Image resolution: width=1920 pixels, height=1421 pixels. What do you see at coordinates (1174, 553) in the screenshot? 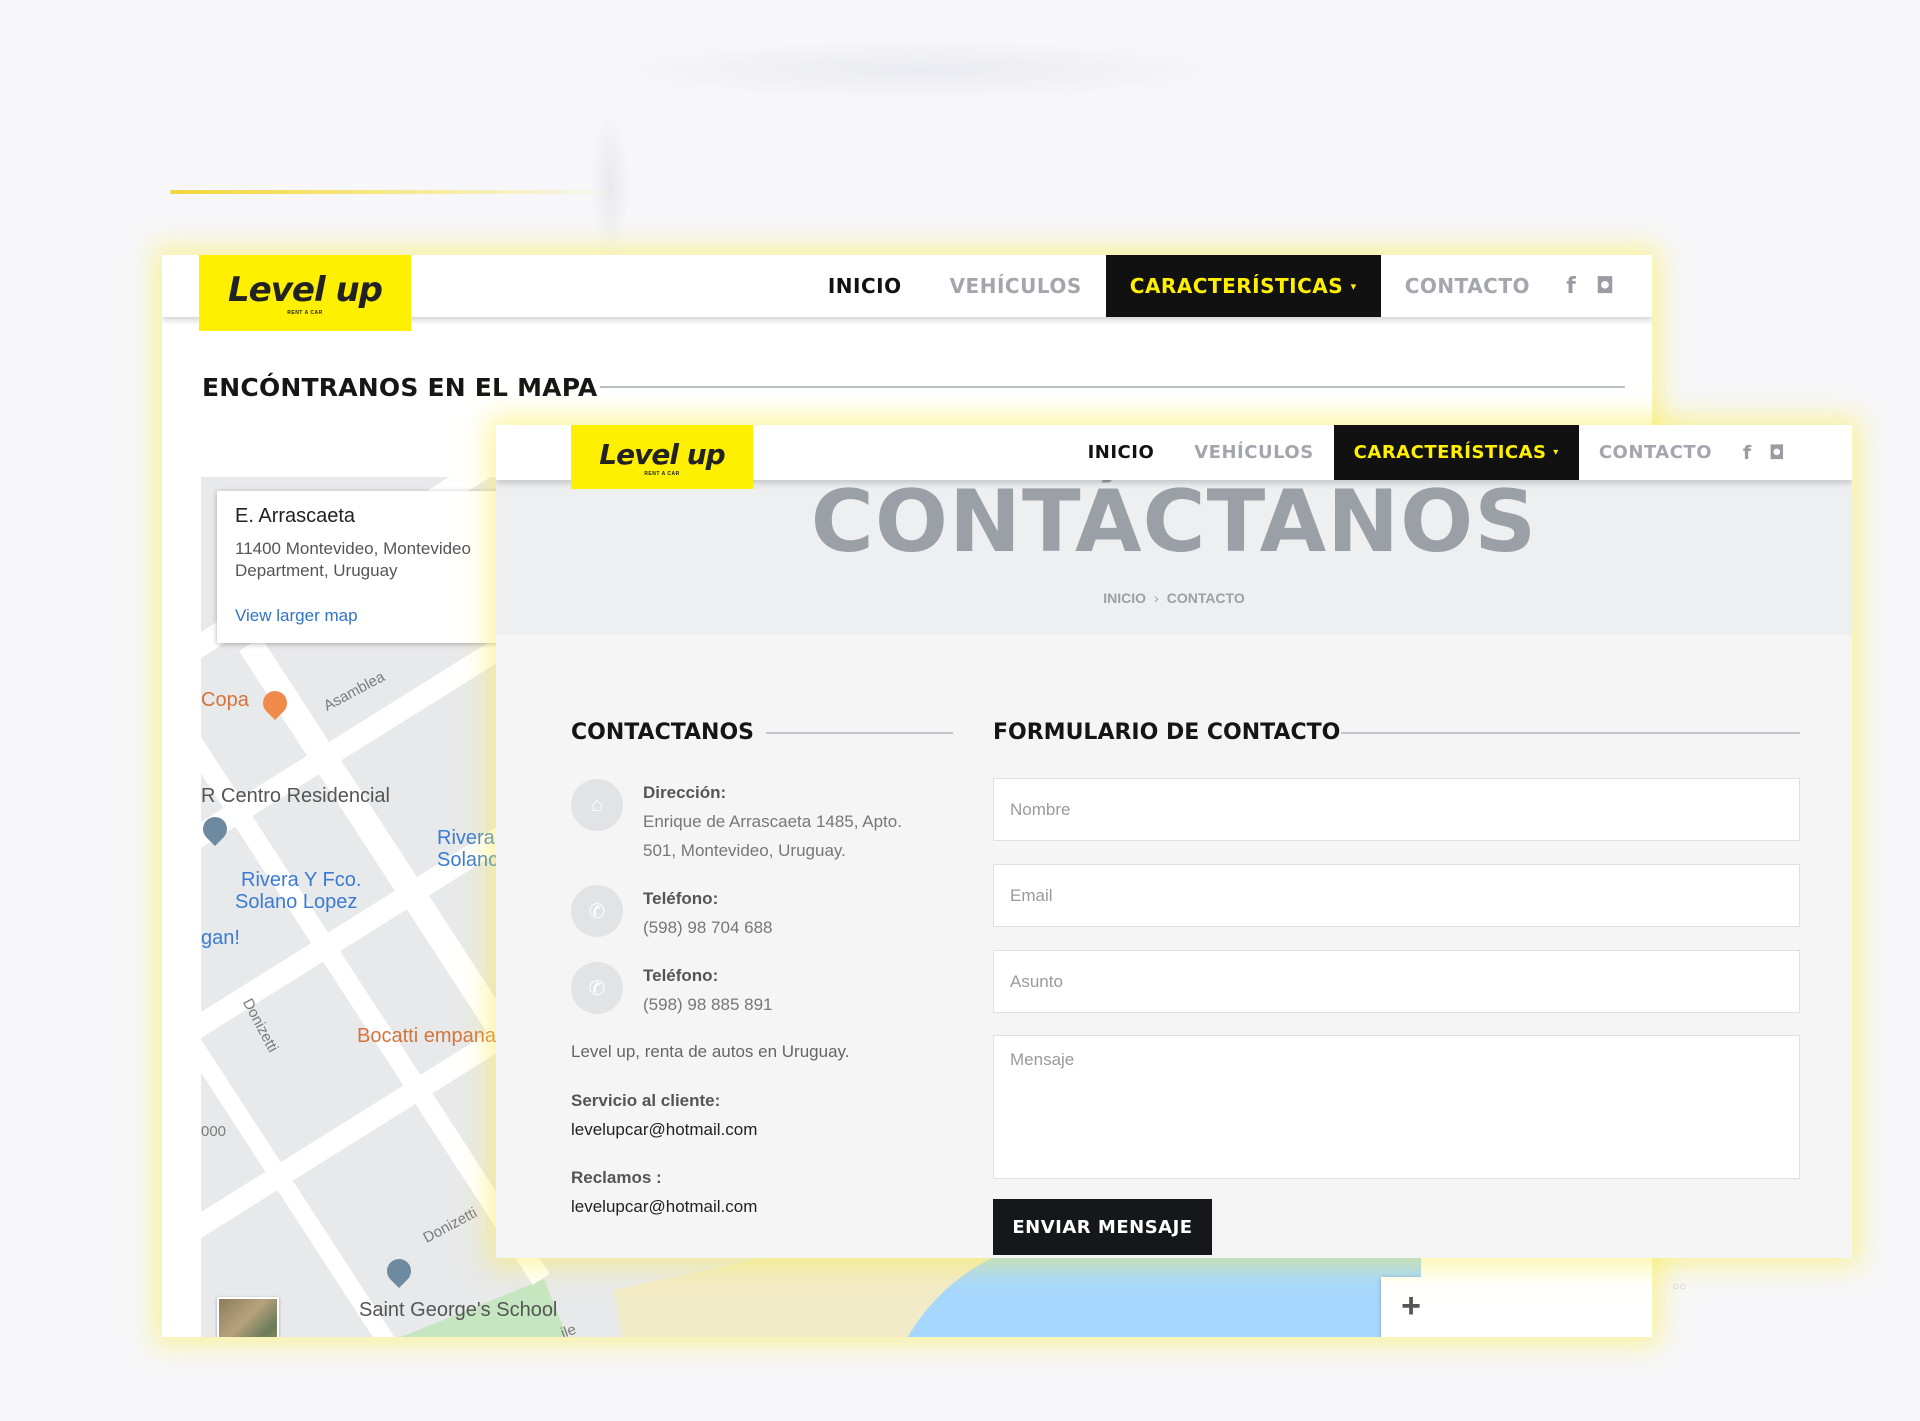
I see `page-banner: CONTÁCTANOS INICIO › CONTACTO` at bounding box center [1174, 553].